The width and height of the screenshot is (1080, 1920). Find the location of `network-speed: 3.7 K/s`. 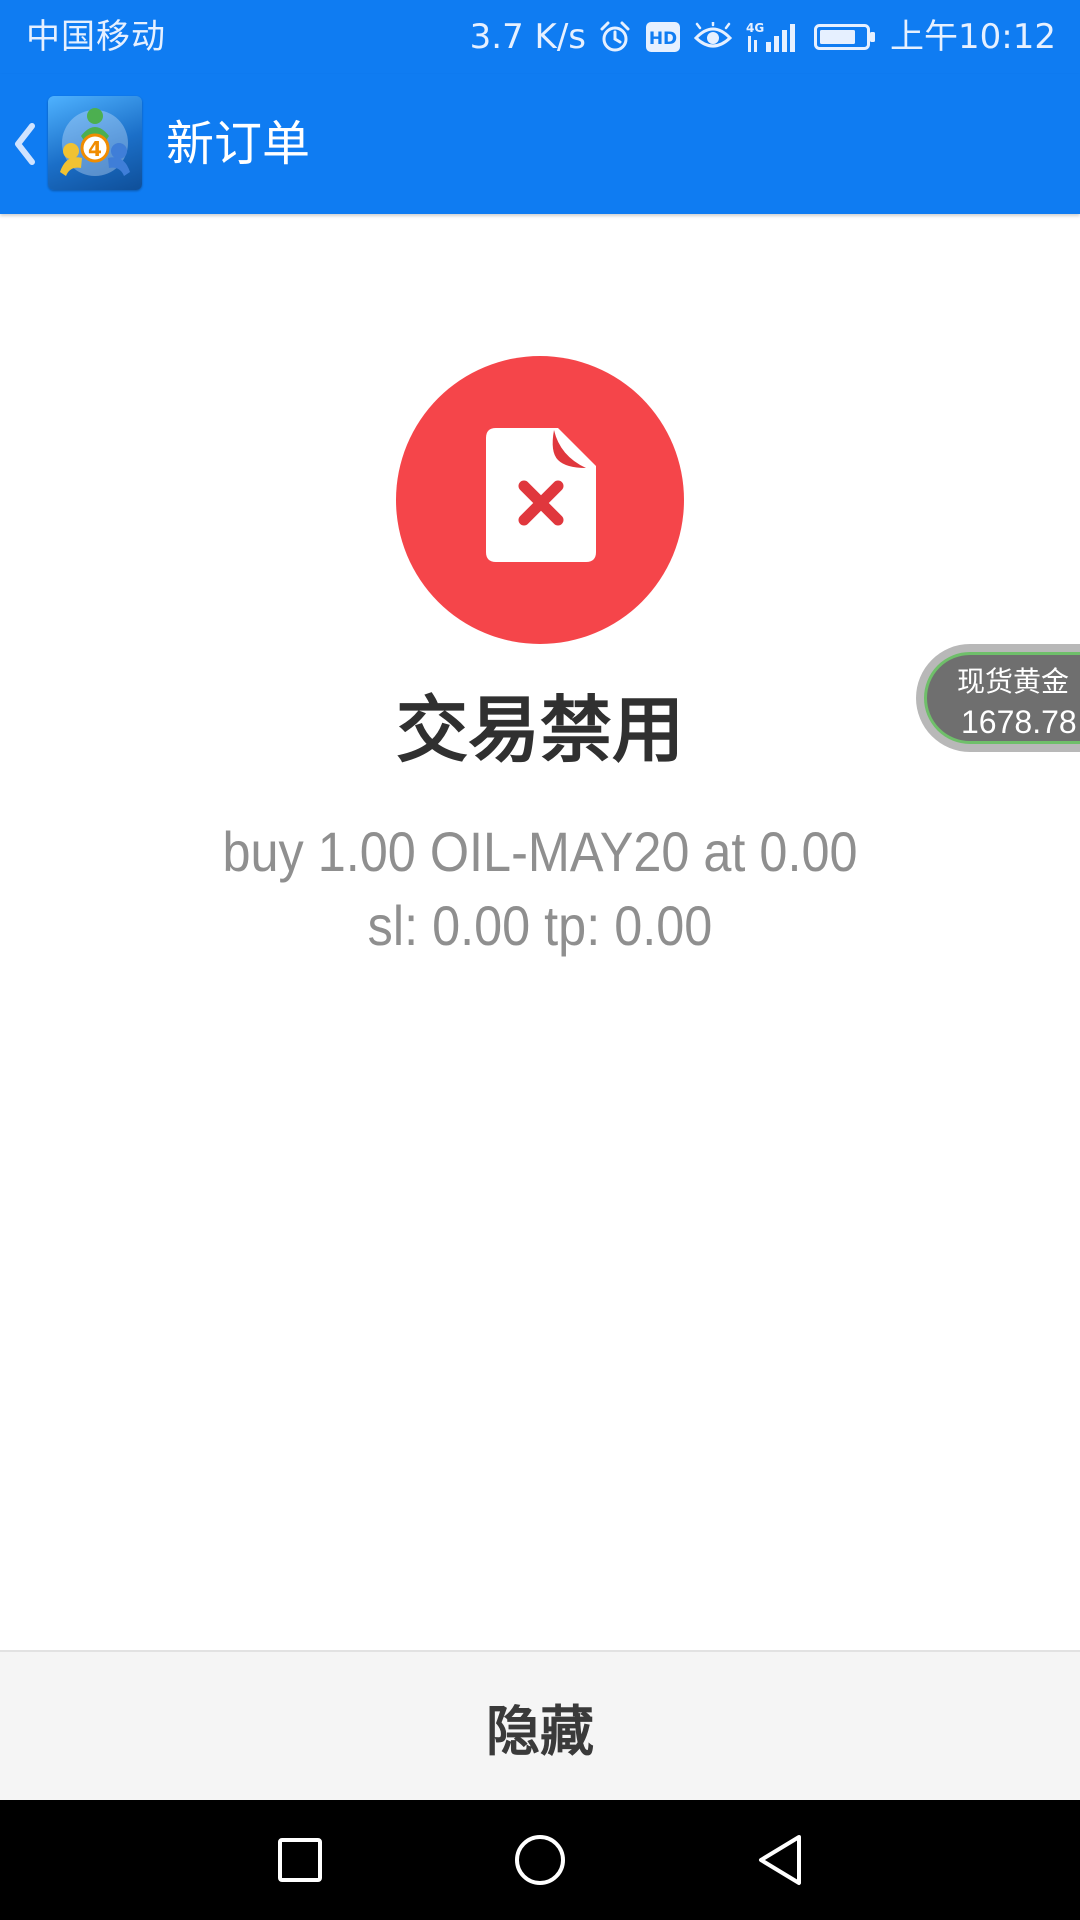

network-speed: 3.7 K/s is located at coordinates (528, 37).